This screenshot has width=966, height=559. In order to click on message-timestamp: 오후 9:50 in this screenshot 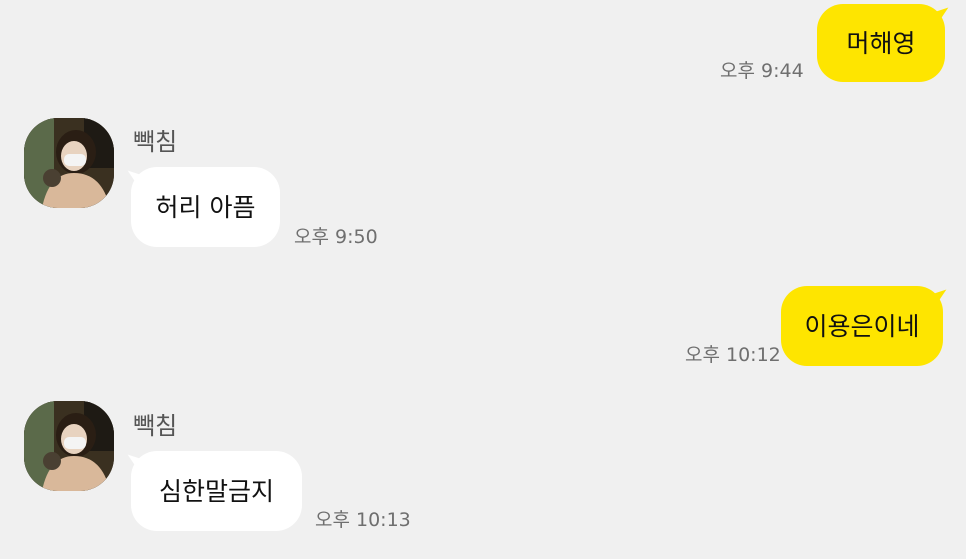, I will do `click(336, 237)`.